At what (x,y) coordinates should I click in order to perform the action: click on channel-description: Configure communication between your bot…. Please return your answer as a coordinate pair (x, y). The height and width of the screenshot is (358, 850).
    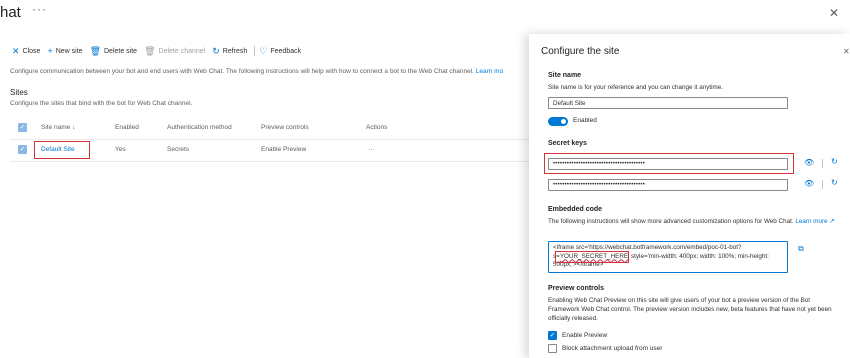
    Looking at the image, I should click on (256, 71).